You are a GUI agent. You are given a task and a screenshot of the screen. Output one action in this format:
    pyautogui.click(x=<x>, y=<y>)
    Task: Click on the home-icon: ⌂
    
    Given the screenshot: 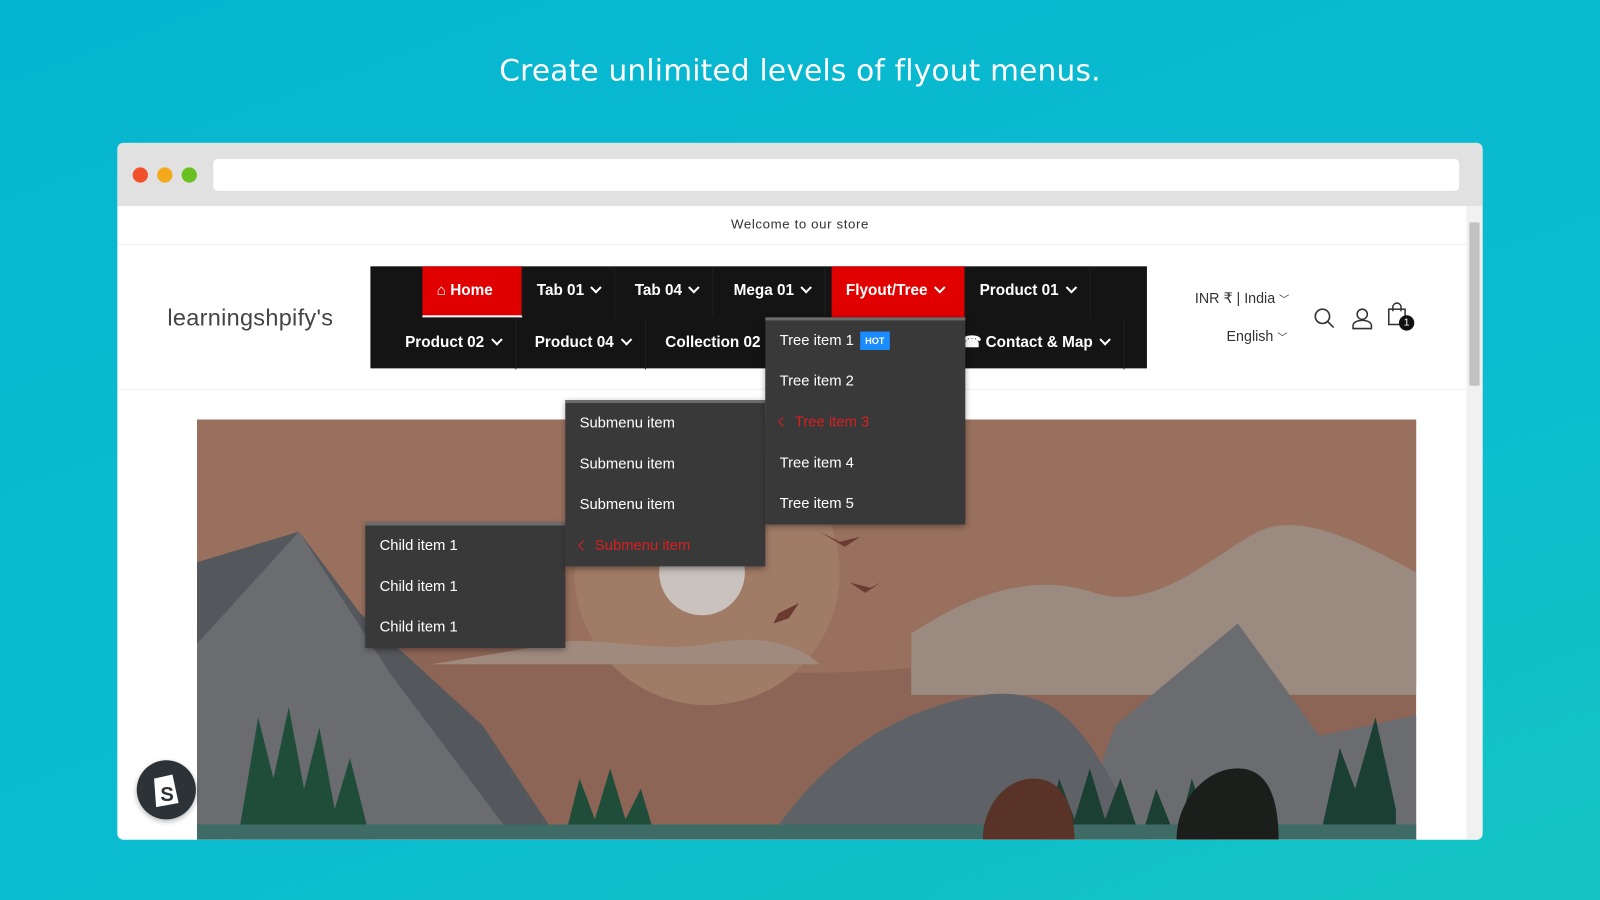 What is the action you would take?
    pyautogui.click(x=441, y=290)
    